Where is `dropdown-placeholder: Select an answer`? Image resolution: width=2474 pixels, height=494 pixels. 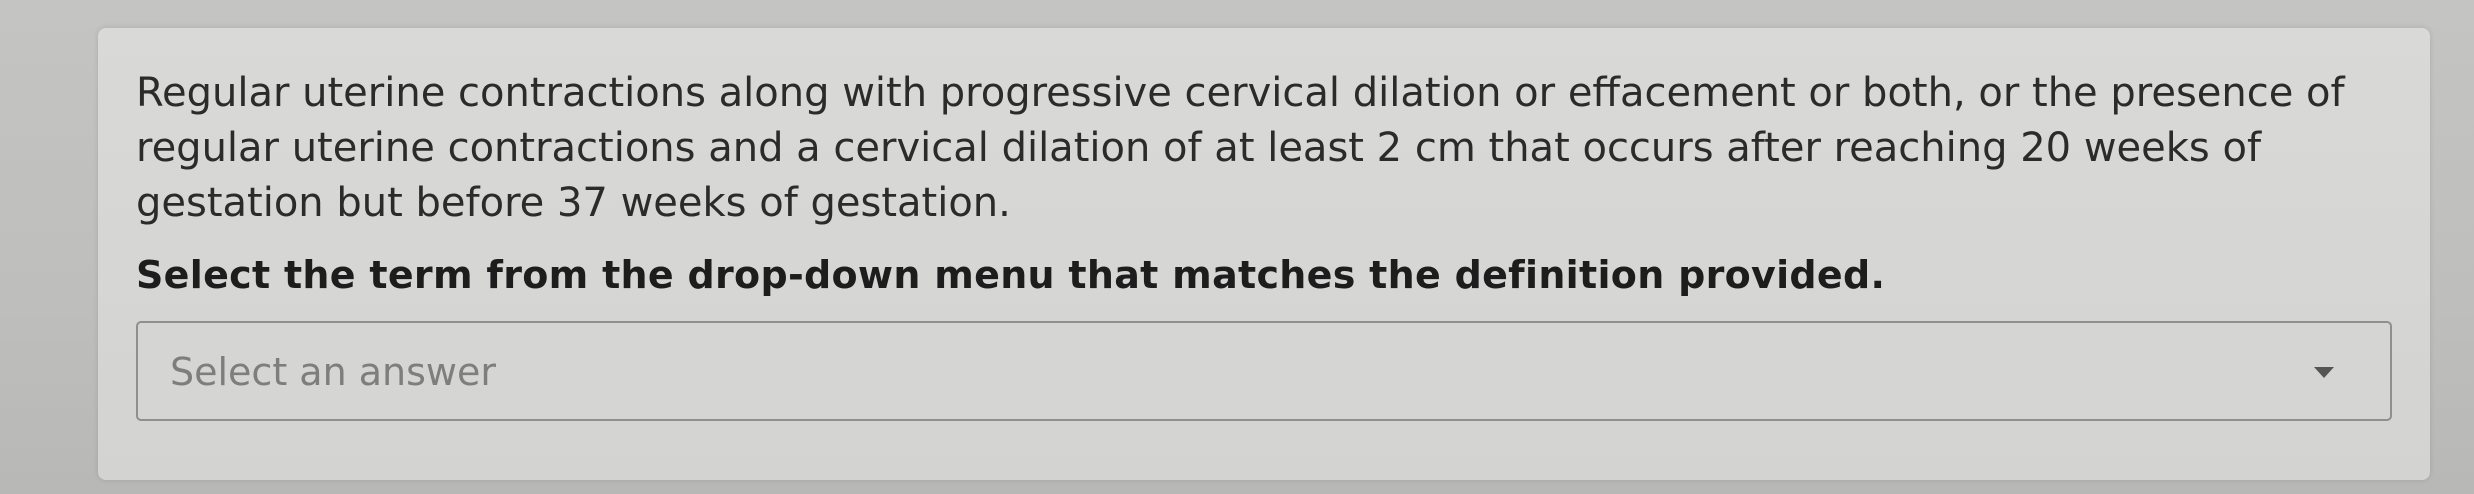
dropdown-placeholder: Select an answer is located at coordinates (333, 372).